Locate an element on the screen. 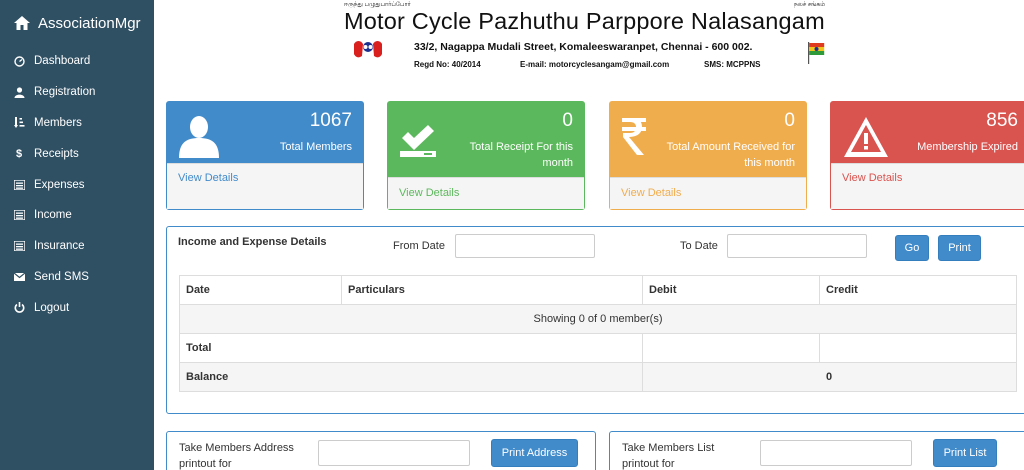  total-receipt-view-details-link: View Details is located at coordinates (429, 193).